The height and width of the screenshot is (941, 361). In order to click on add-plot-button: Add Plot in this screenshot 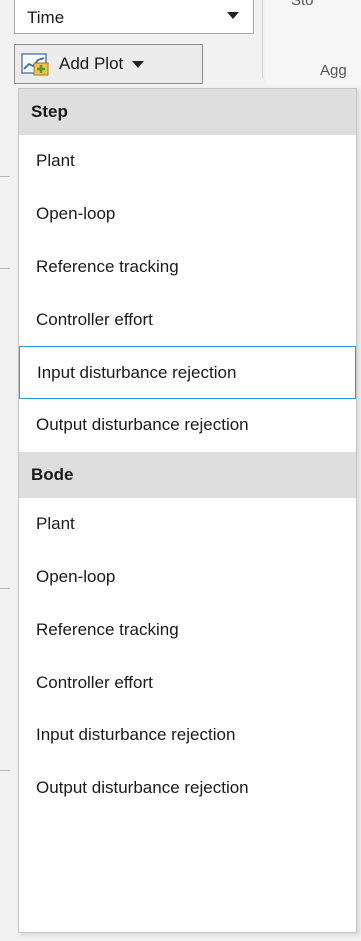, I will do `click(108, 64)`.